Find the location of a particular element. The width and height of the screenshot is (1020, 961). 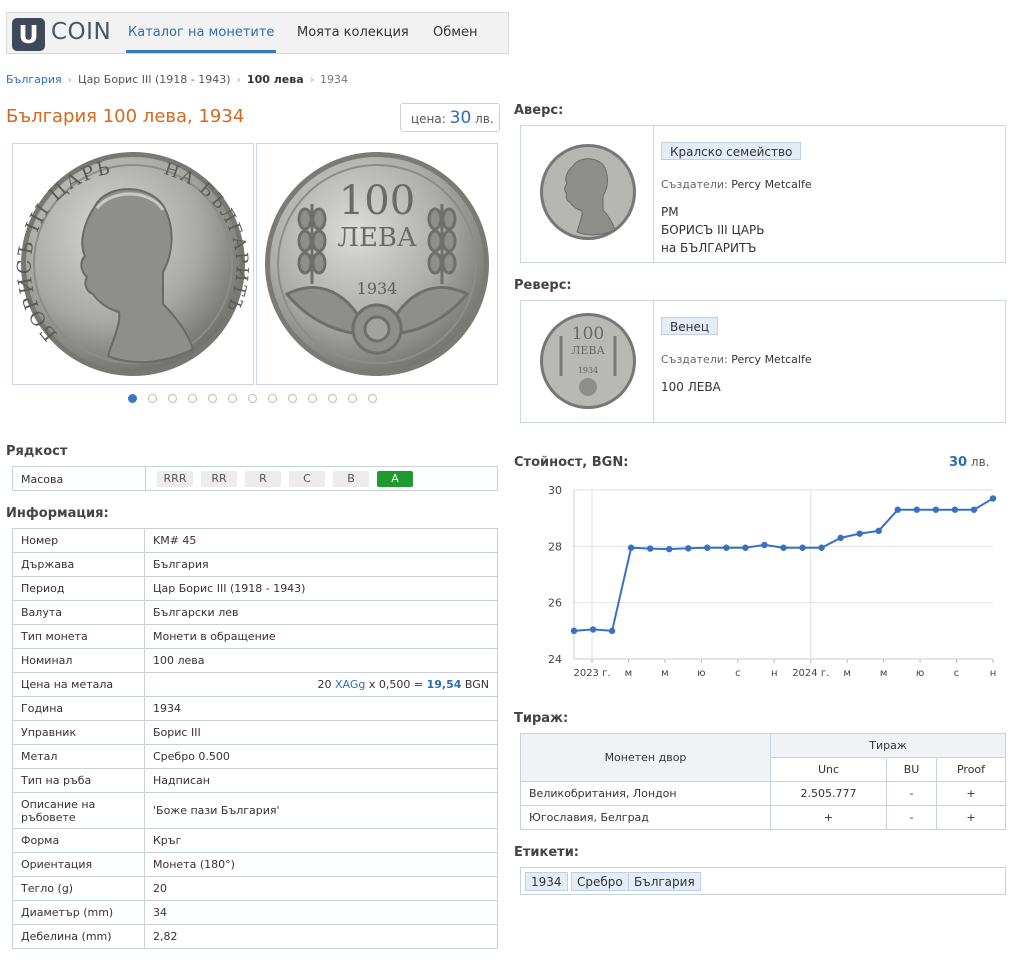

metal-price-result: 19,54 is located at coordinates (444, 684).